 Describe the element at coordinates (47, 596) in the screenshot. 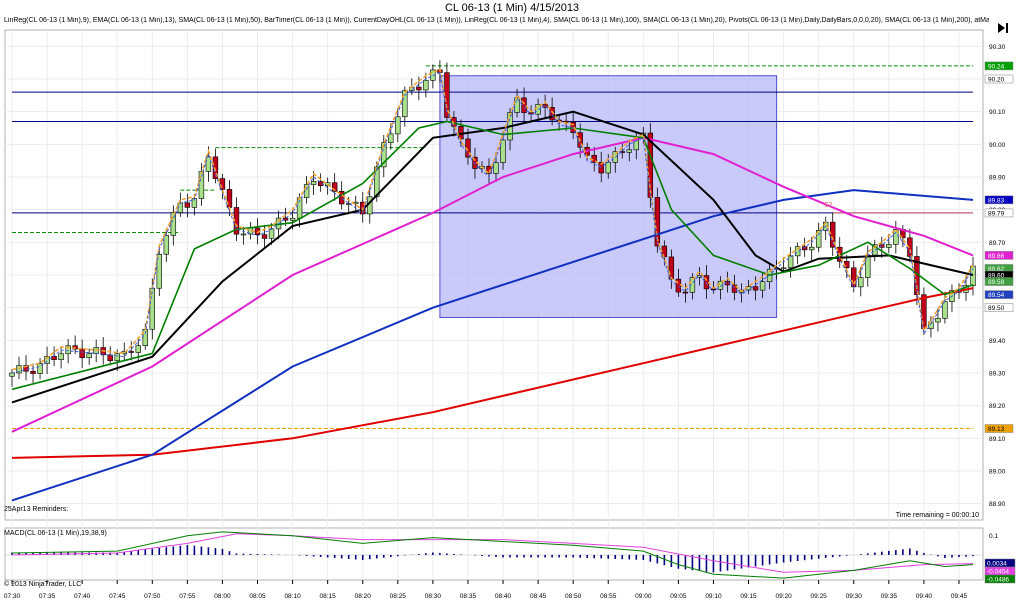

I see `x-tick-label: 07:35` at that location.